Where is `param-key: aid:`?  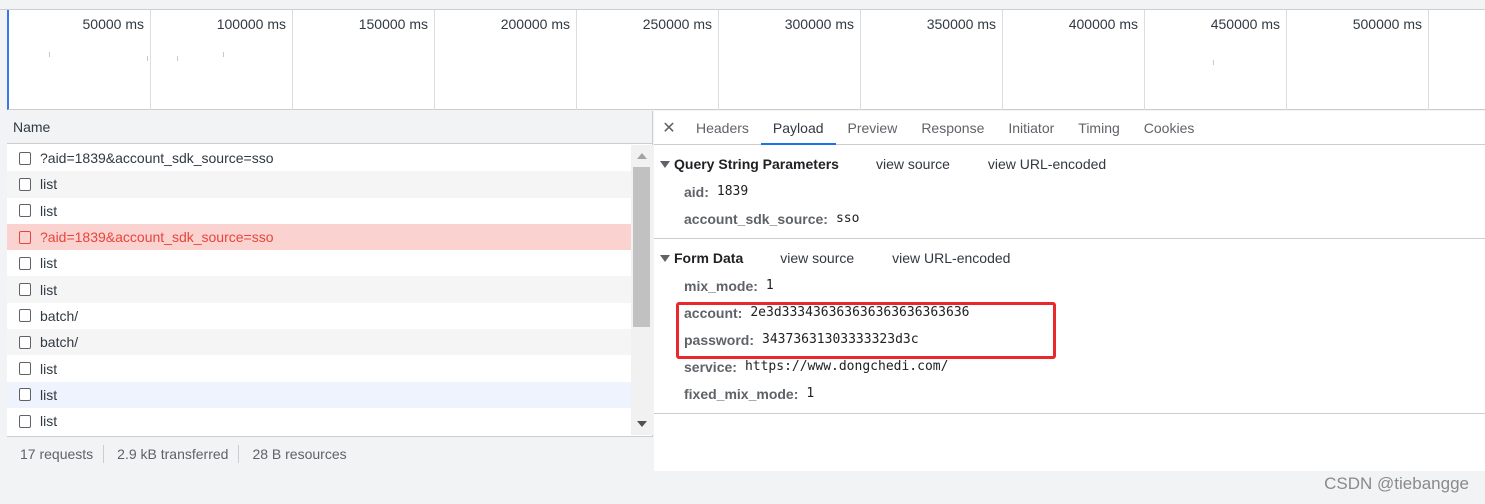 param-key: aid: is located at coordinates (696, 191).